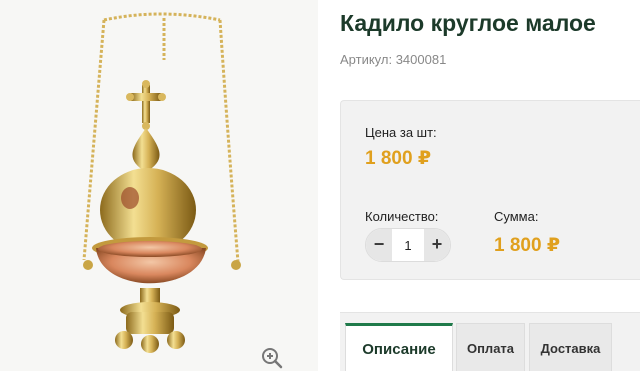 The height and width of the screenshot is (371, 640). Describe the element at coordinates (516, 216) in the screenshot. I see `sum-label: Сумма:` at that location.